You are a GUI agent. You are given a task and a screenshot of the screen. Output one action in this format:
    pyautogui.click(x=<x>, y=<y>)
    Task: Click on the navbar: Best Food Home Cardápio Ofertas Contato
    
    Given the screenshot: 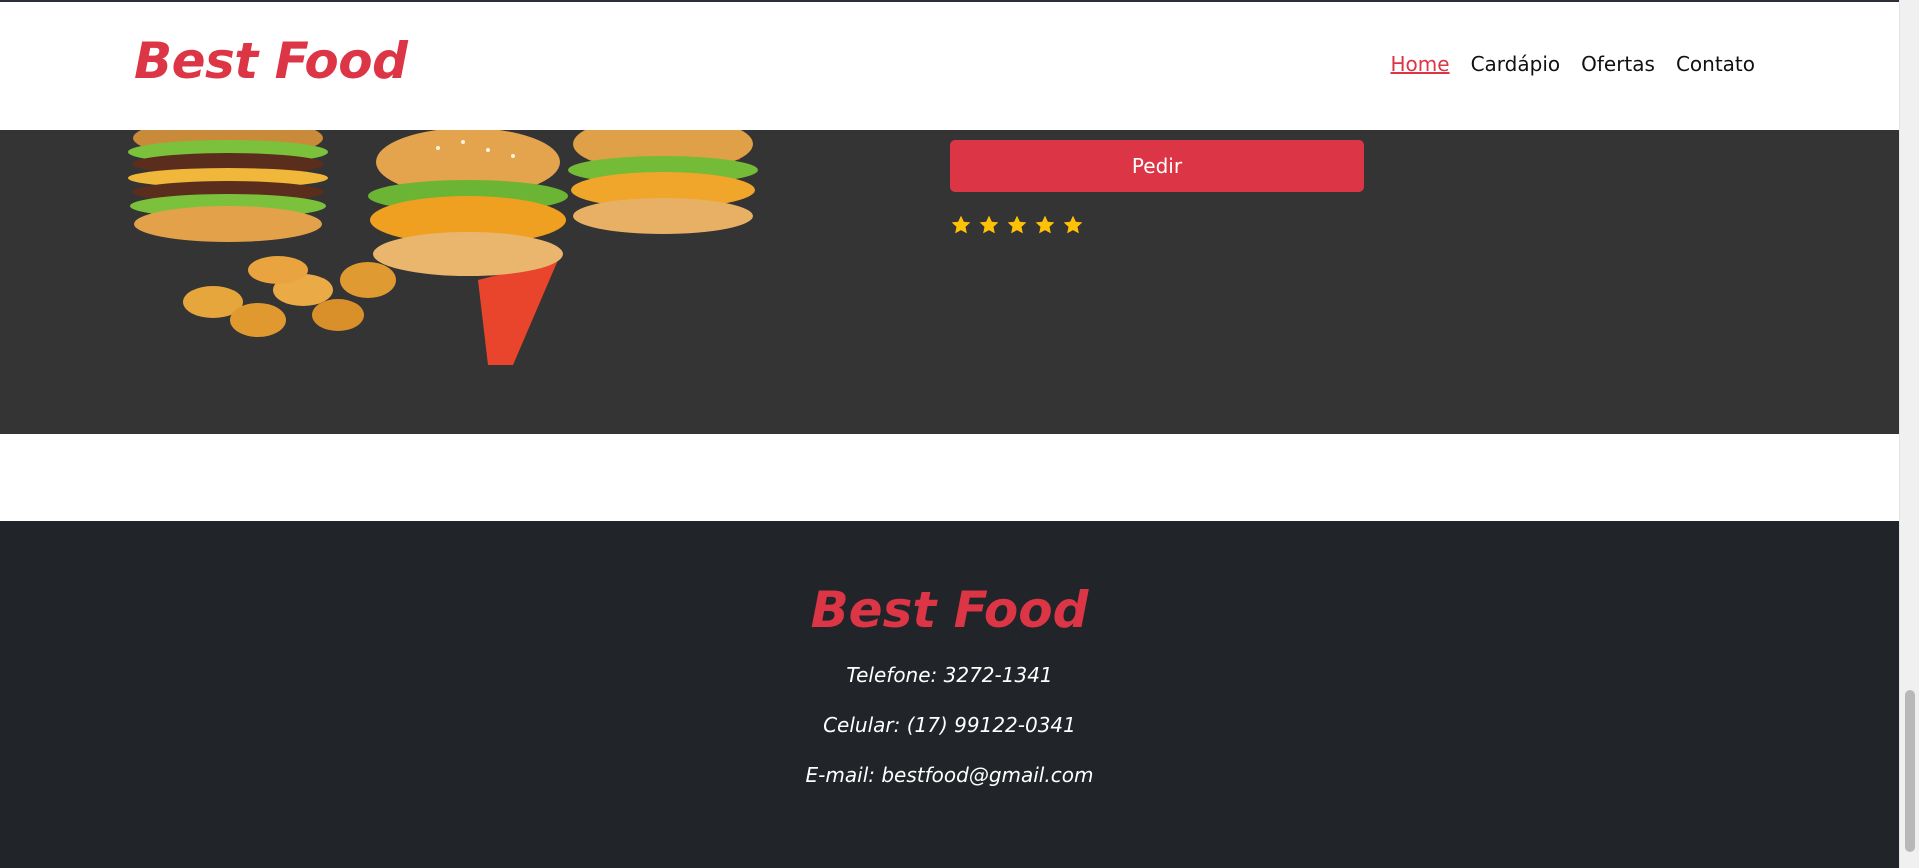 What is the action you would take?
    pyautogui.click(x=949, y=66)
    